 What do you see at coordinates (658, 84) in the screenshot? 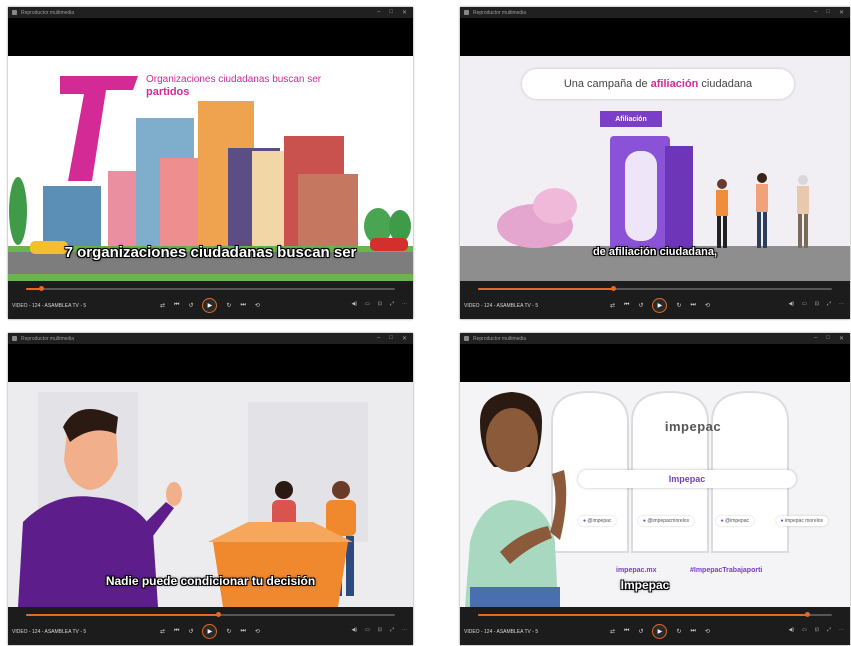
I see `campaign-banner: Una campaña de afiliación ciudadana` at bounding box center [658, 84].